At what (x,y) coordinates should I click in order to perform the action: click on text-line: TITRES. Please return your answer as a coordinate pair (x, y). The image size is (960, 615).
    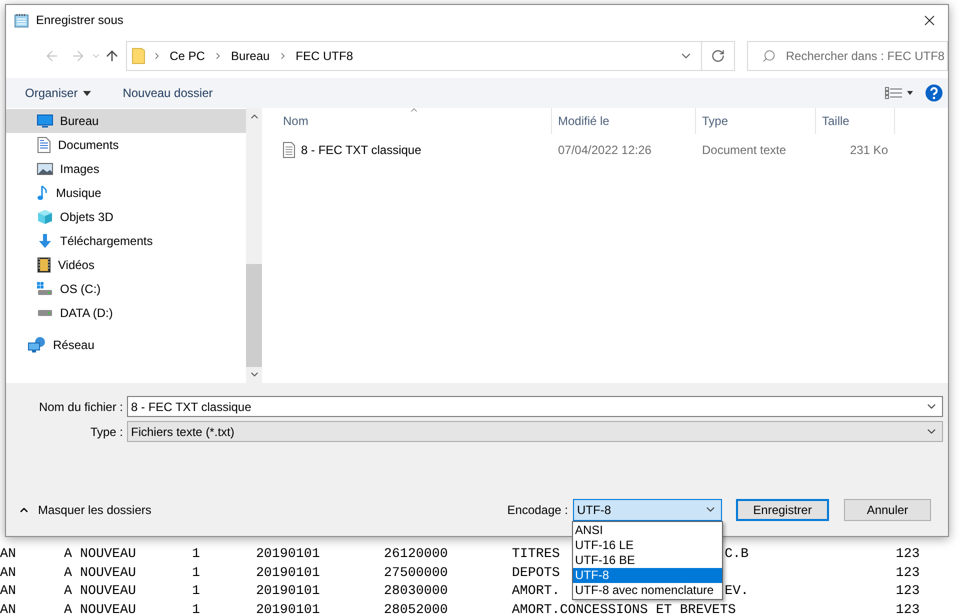
    Looking at the image, I should click on (536, 554).